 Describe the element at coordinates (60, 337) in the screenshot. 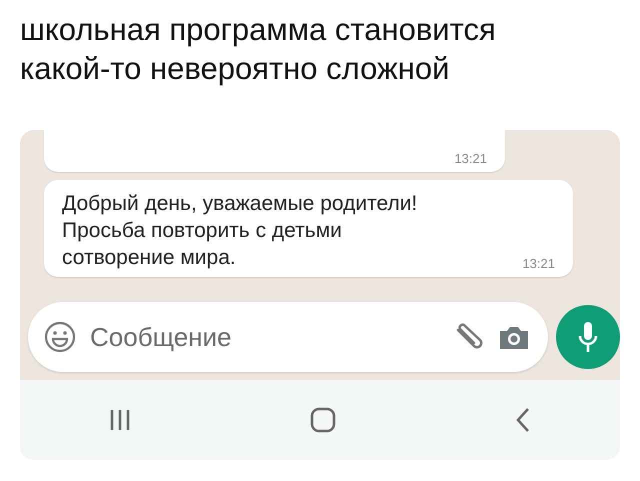

I see `emoji-icon` at that location.